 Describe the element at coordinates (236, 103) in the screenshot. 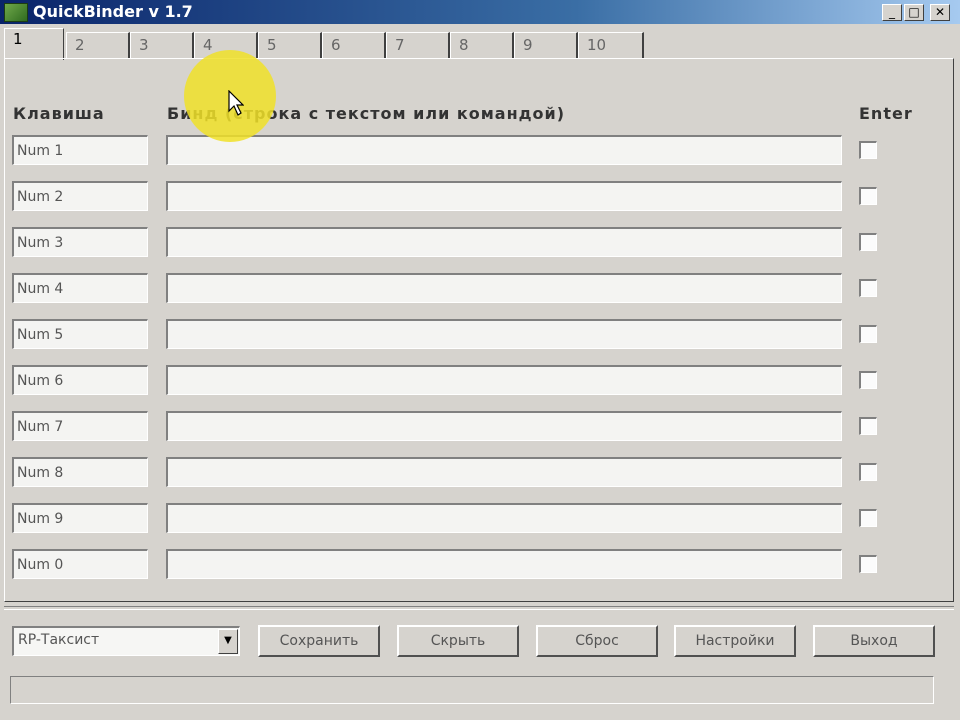

I see `mouse-pointer-icon` at that location.